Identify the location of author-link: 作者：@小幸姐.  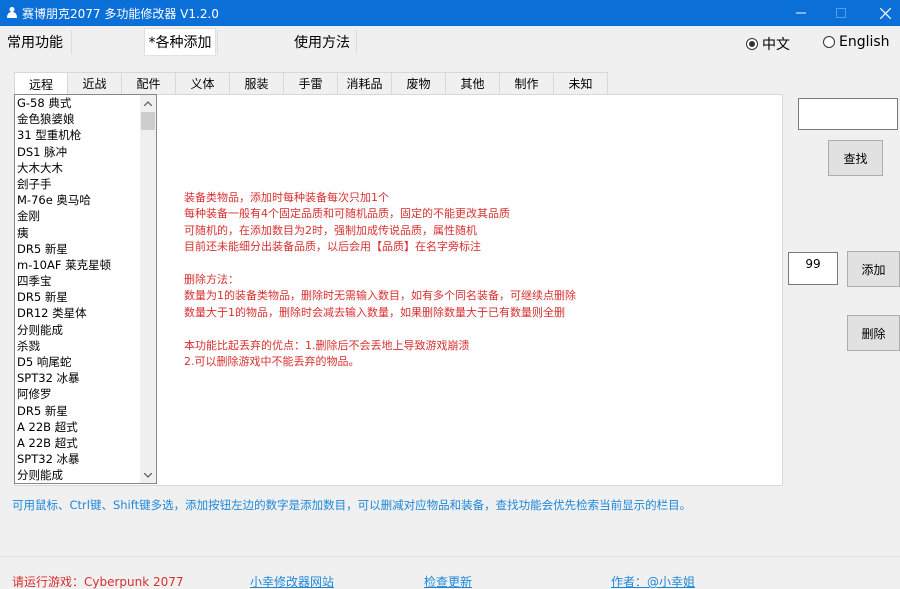
(653, 581).